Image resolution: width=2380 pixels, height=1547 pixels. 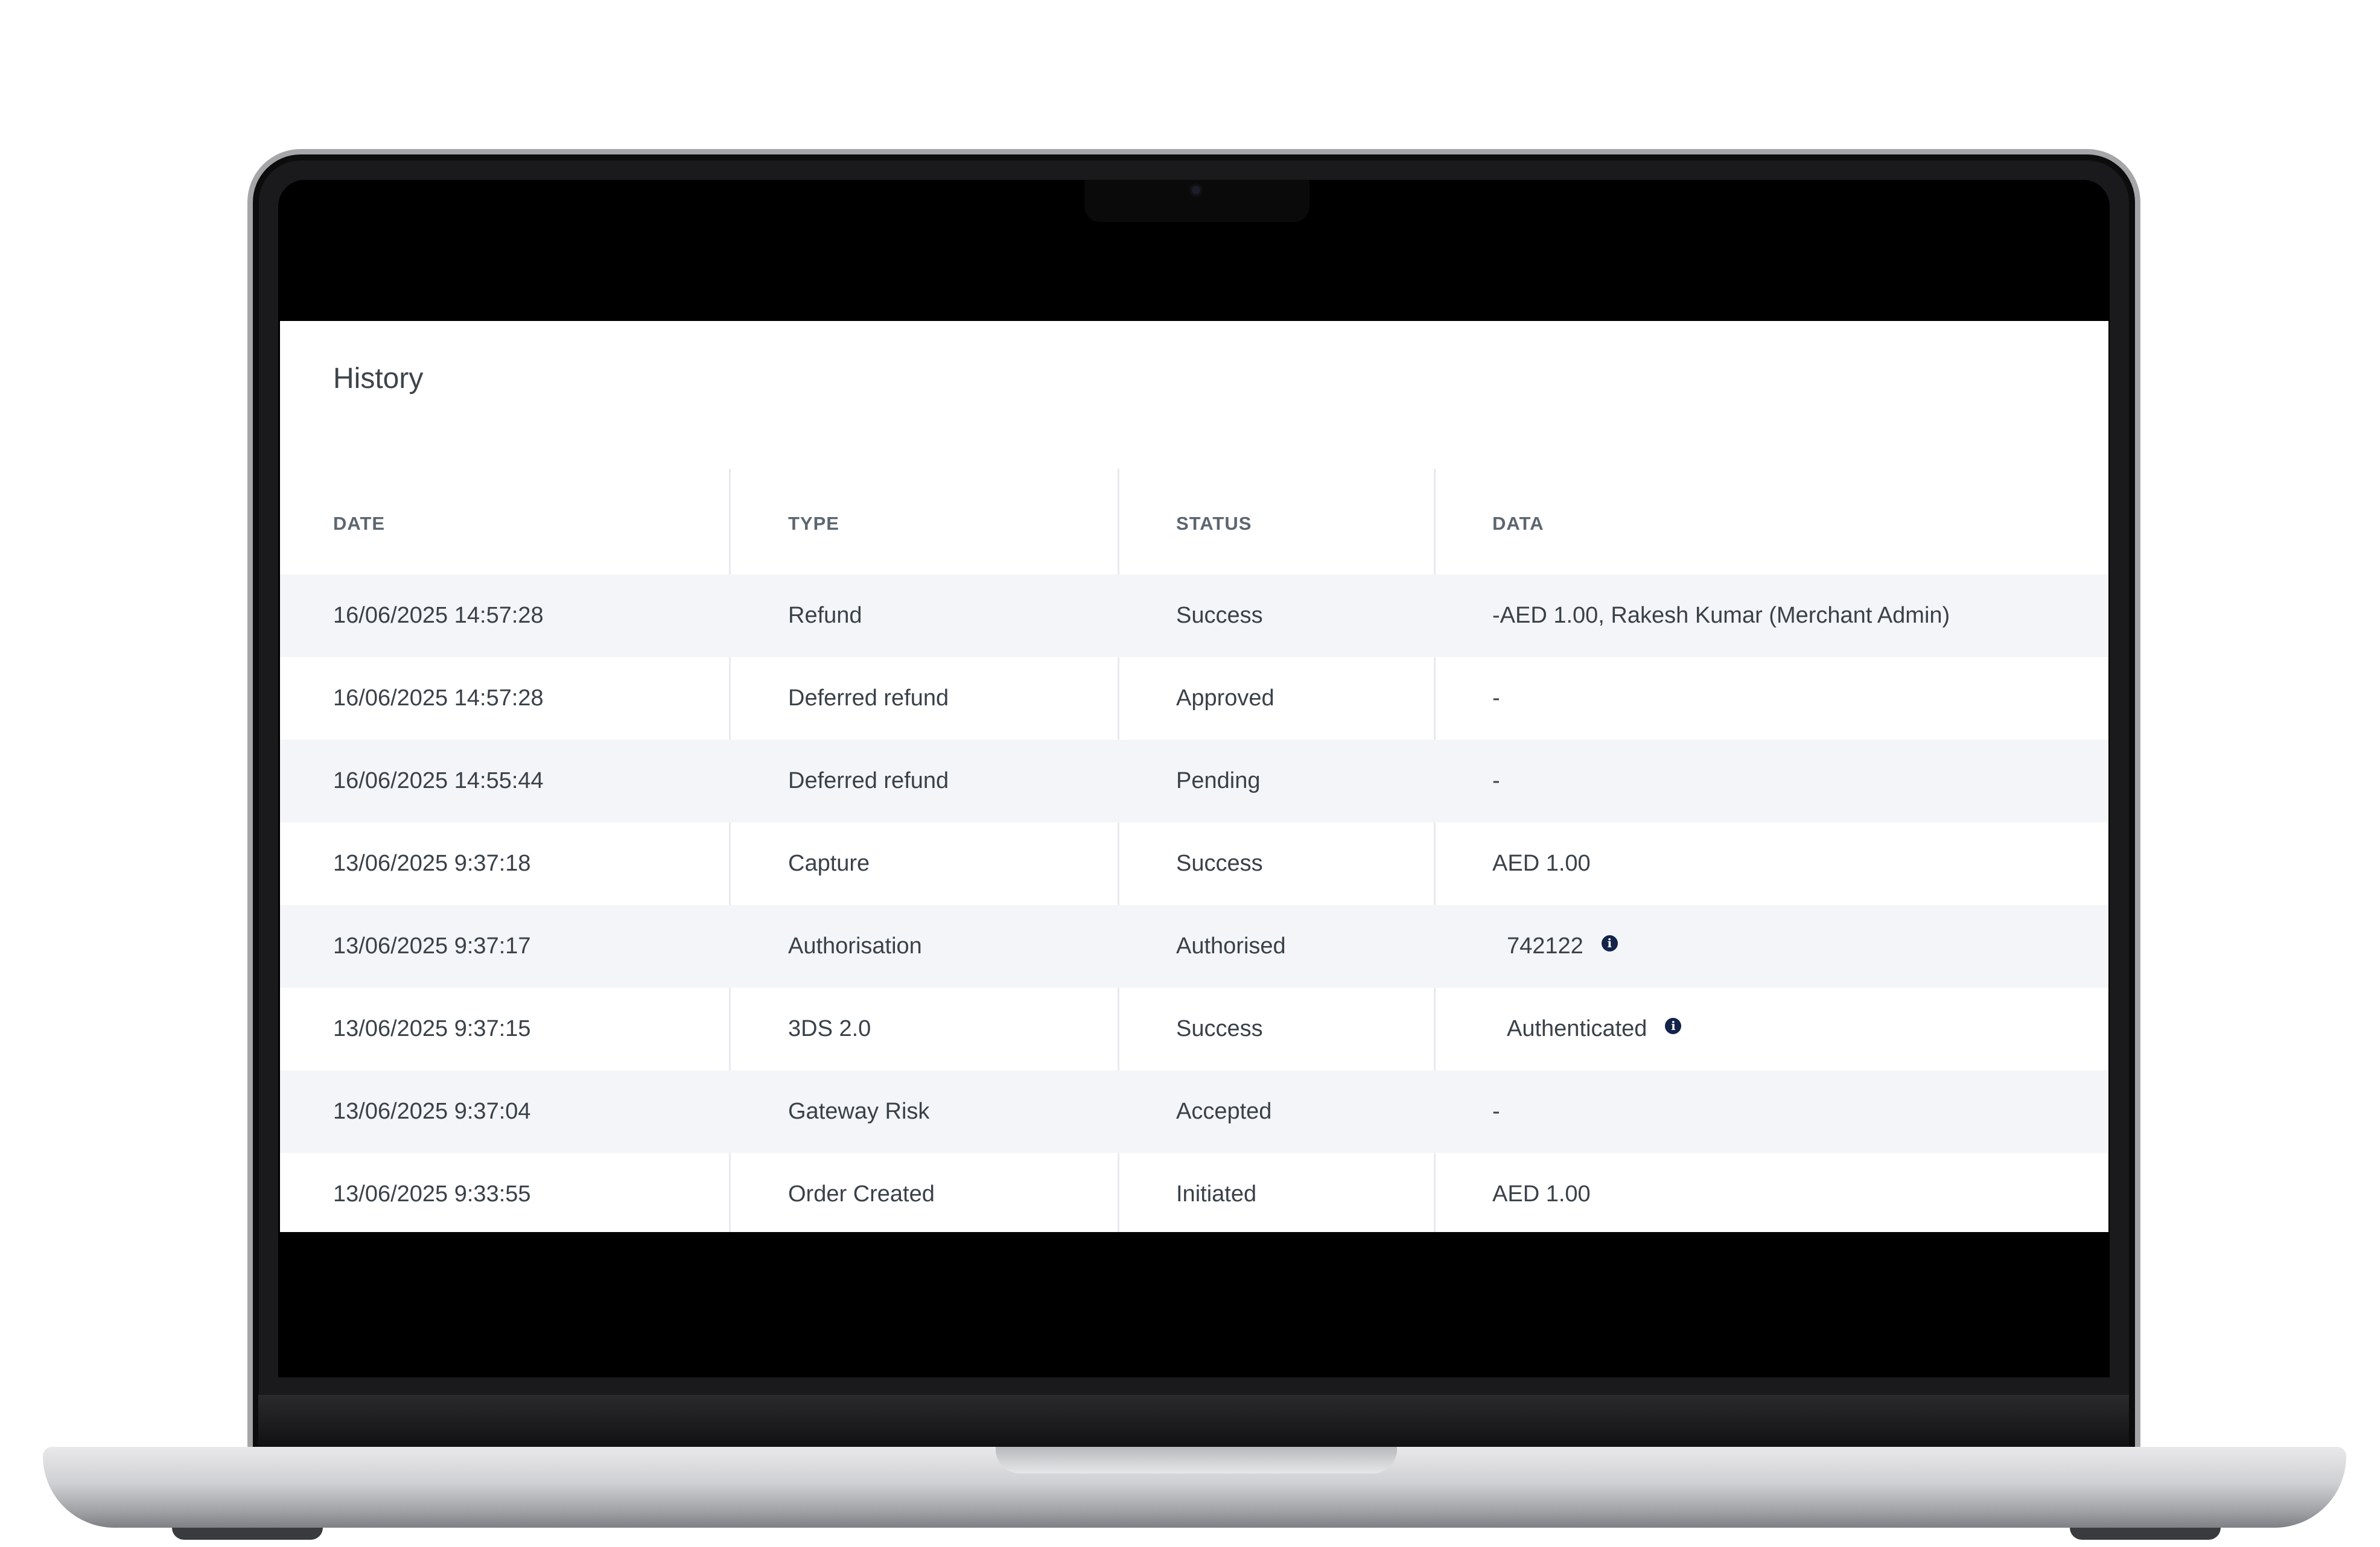 I want to click on cell-date: 13/06/2025 9:37:18, so click(x=432, y=864).